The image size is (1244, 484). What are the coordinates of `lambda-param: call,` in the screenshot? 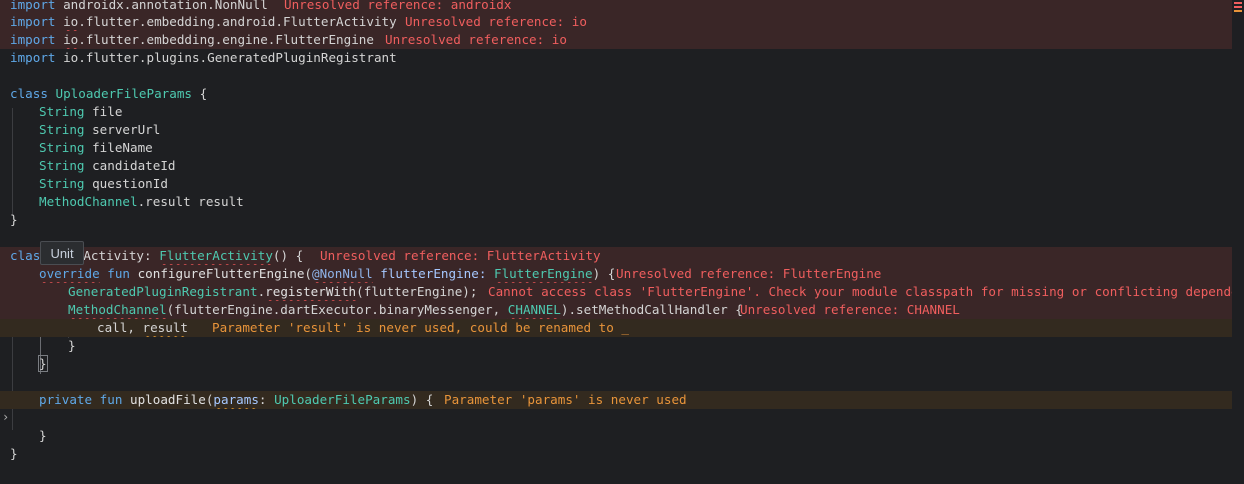 It's located at (120, 327).